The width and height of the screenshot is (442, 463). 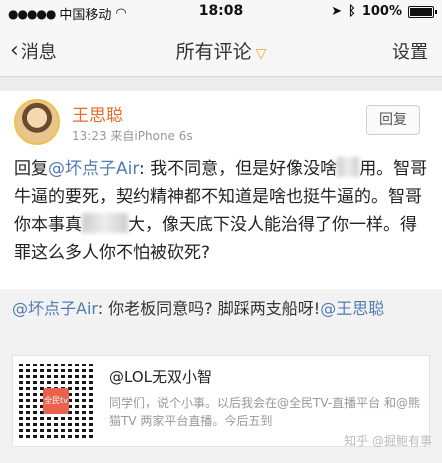 What do you see at coordinates (221, 84) in the screenshot?
I see `section-divider` at bounding box center [221, 84].